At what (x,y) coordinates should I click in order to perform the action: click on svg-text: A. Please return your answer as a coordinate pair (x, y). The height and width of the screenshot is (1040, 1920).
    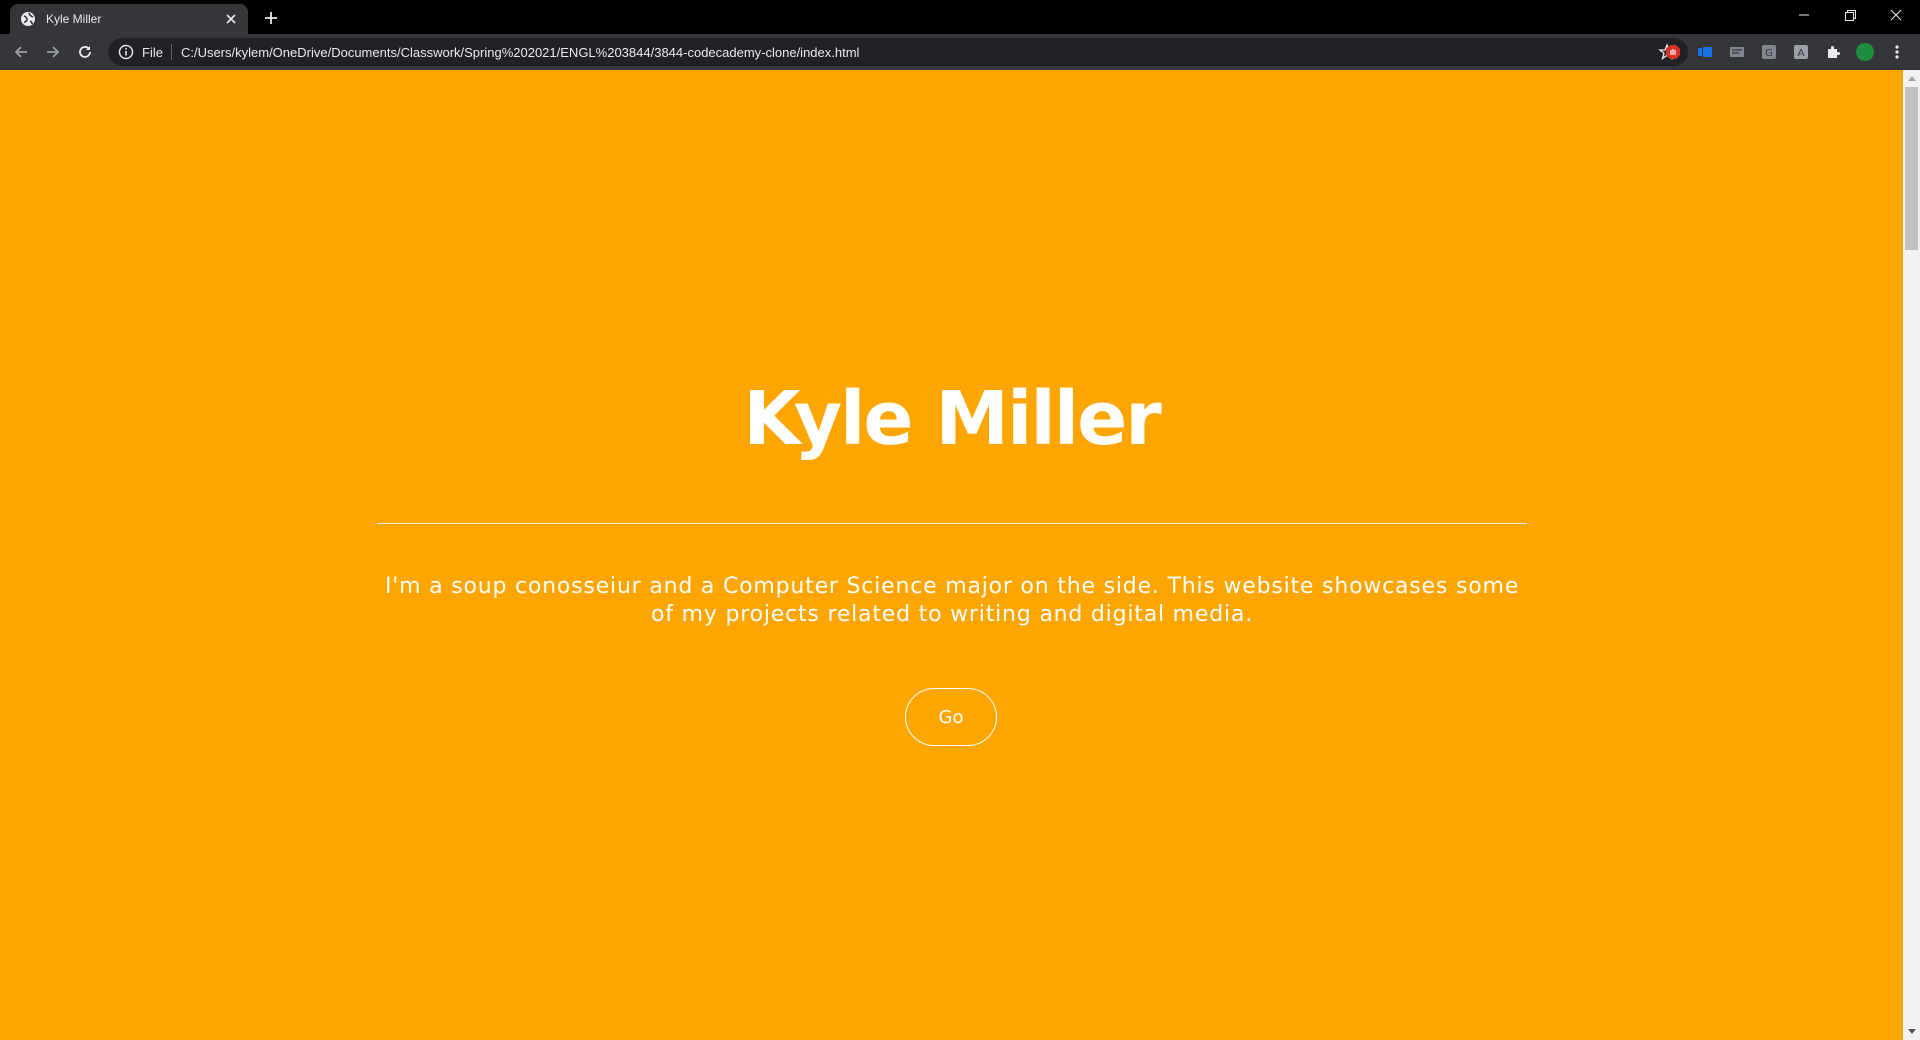
    Looking at the image, I should click on (1801, 53).